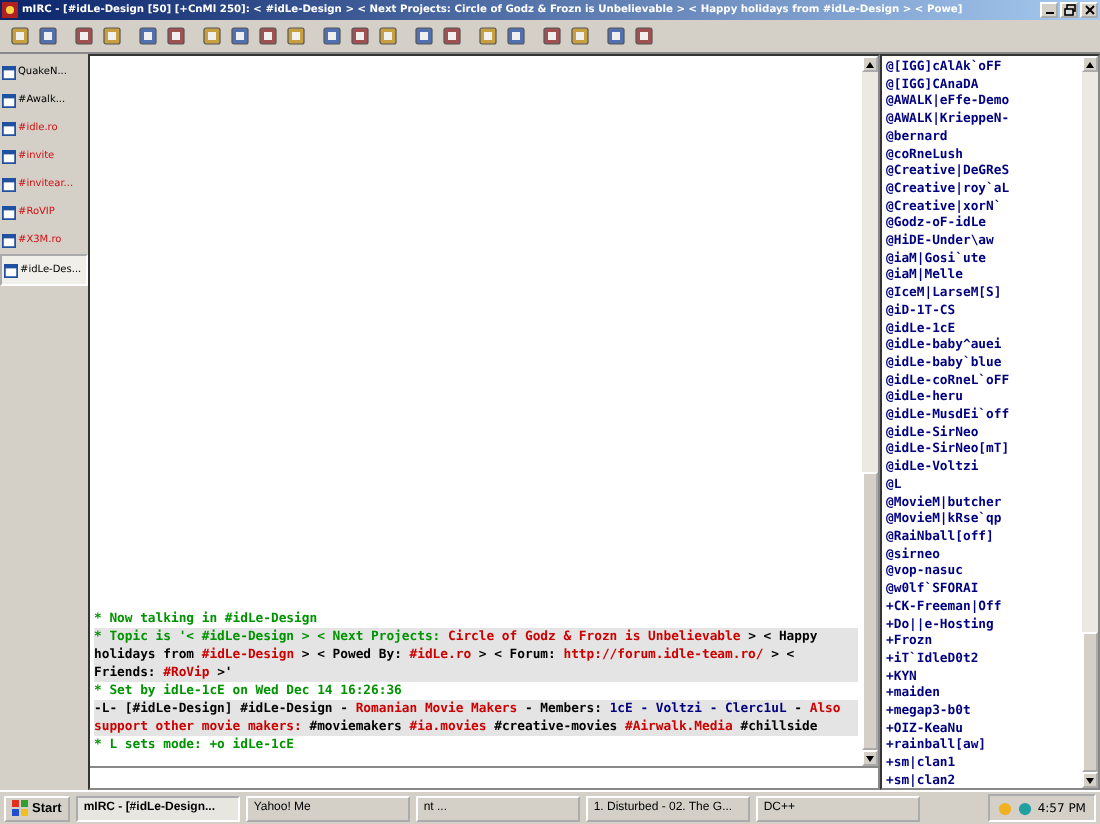  I want to click on restore-icon, so click(1069, 10).